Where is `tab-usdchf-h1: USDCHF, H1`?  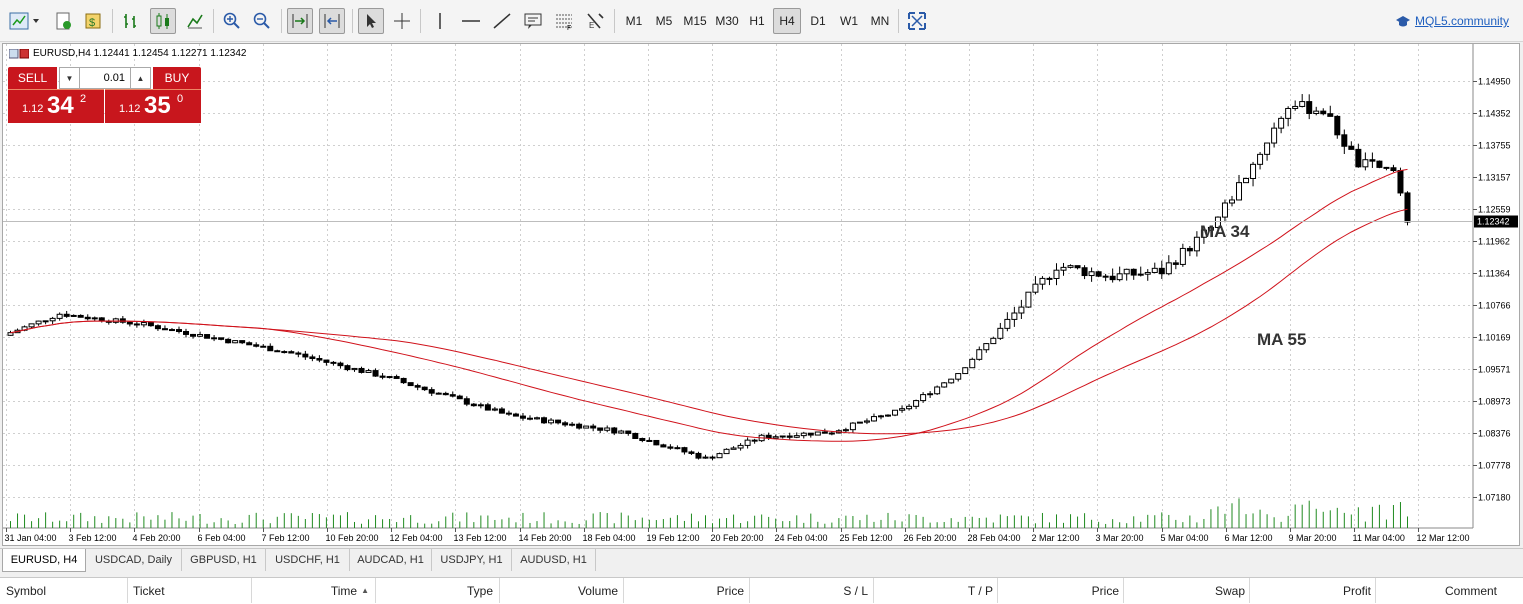
tab-usdchf-h1: USDCHF, H1 is located at coordinates (308, 560).